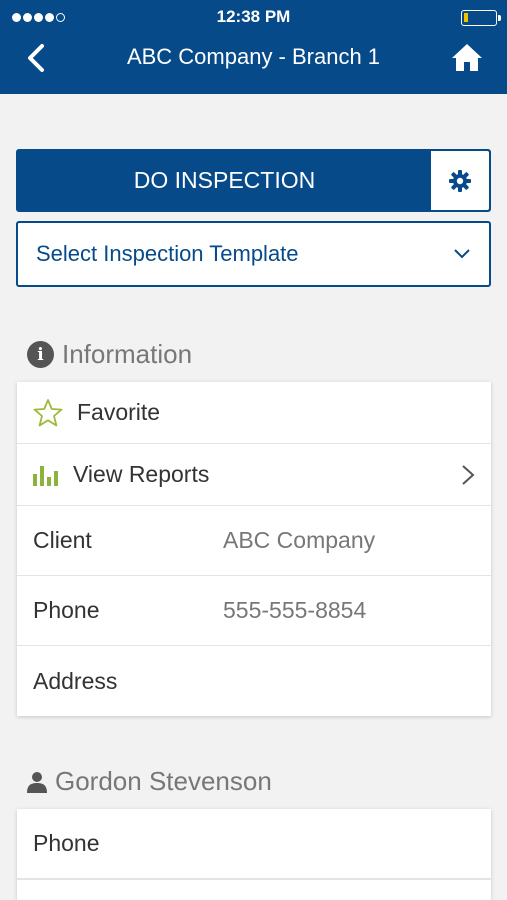  What do you see at coordinates (62, 540) in the screenshot?
I see `field-label: Client` at bounding box center [62, 540].